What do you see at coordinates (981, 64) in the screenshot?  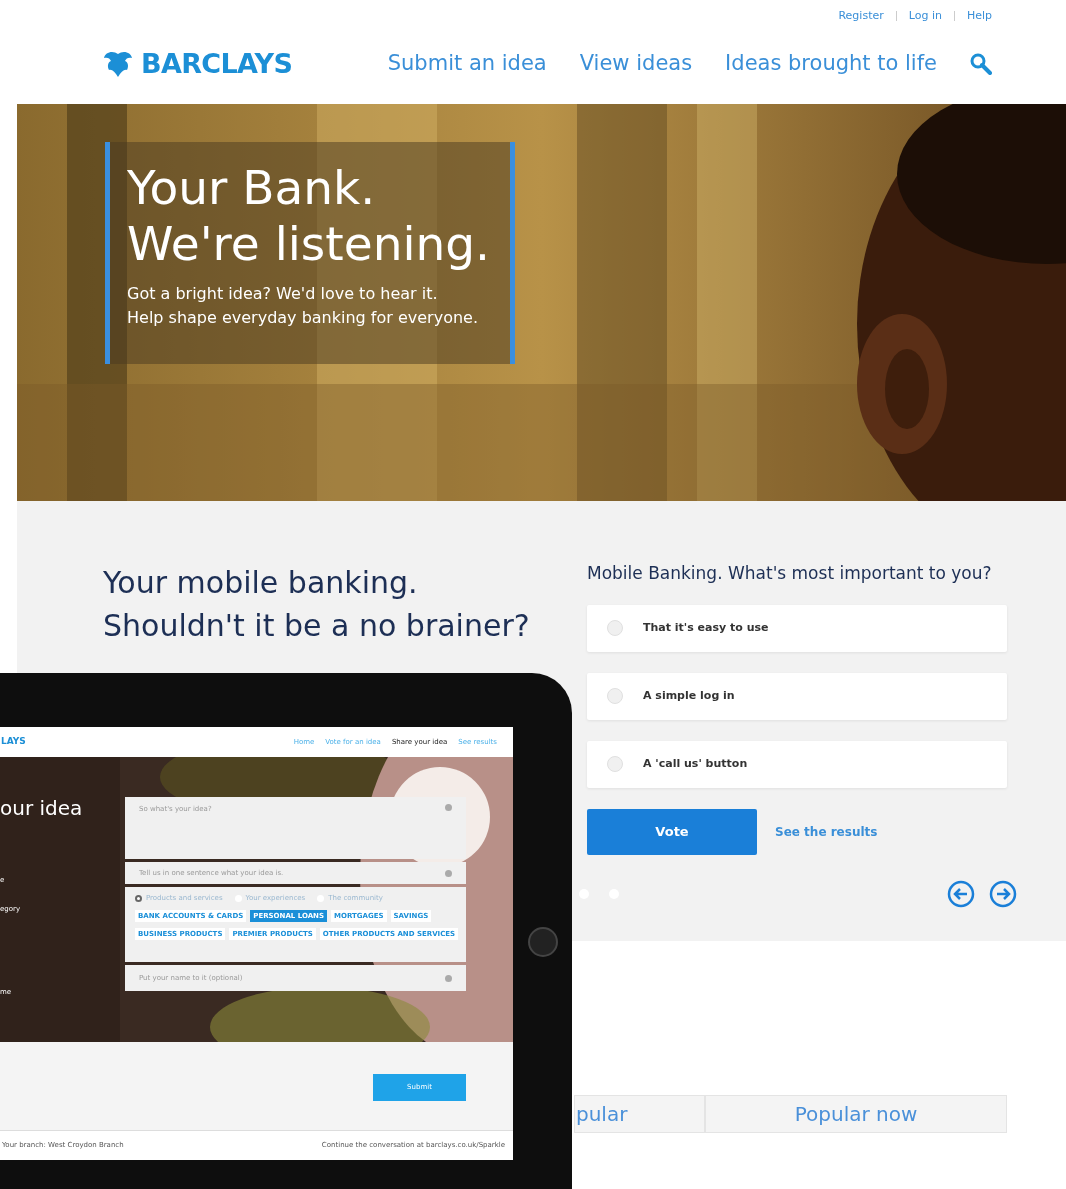 I see `search-icon` at bounding box center [981, 64].